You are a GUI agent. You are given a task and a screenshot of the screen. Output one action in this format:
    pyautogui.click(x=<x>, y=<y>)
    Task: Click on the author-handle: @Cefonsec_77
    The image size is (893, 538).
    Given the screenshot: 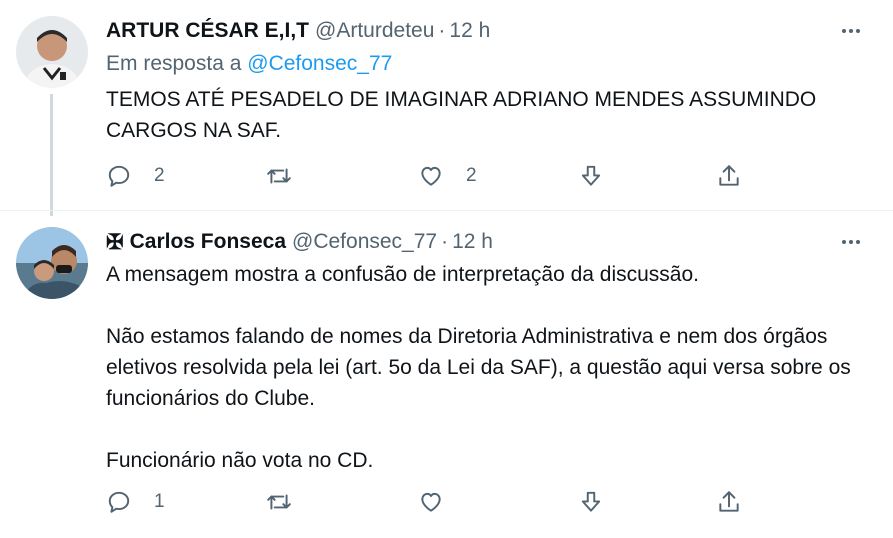 What is the action you would take?
    pyautogui.click(x=364, y=242)
    